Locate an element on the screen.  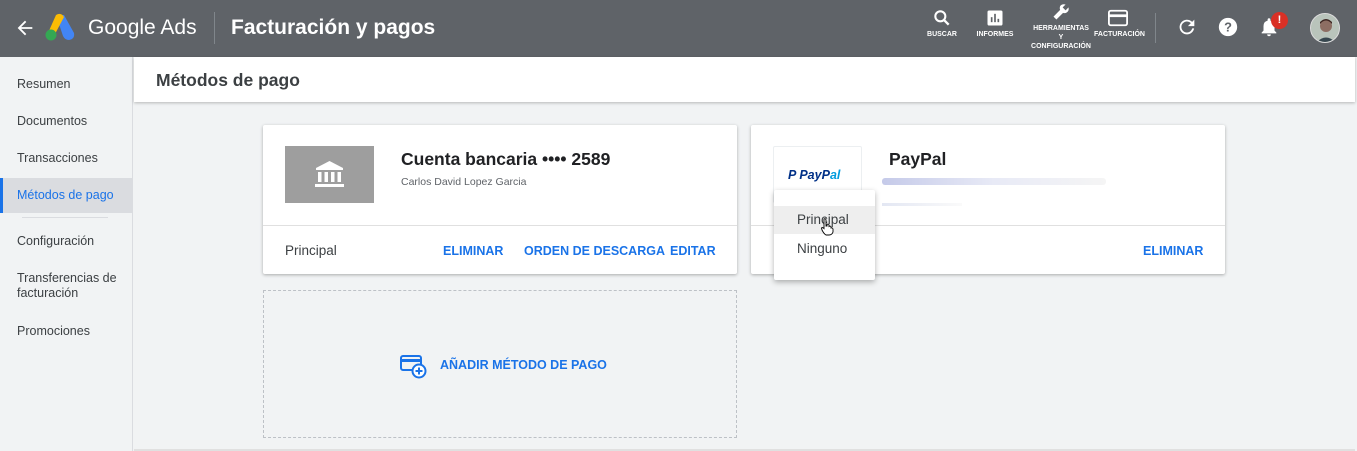
credit-card-icon is located at coordinates (1118, 18).